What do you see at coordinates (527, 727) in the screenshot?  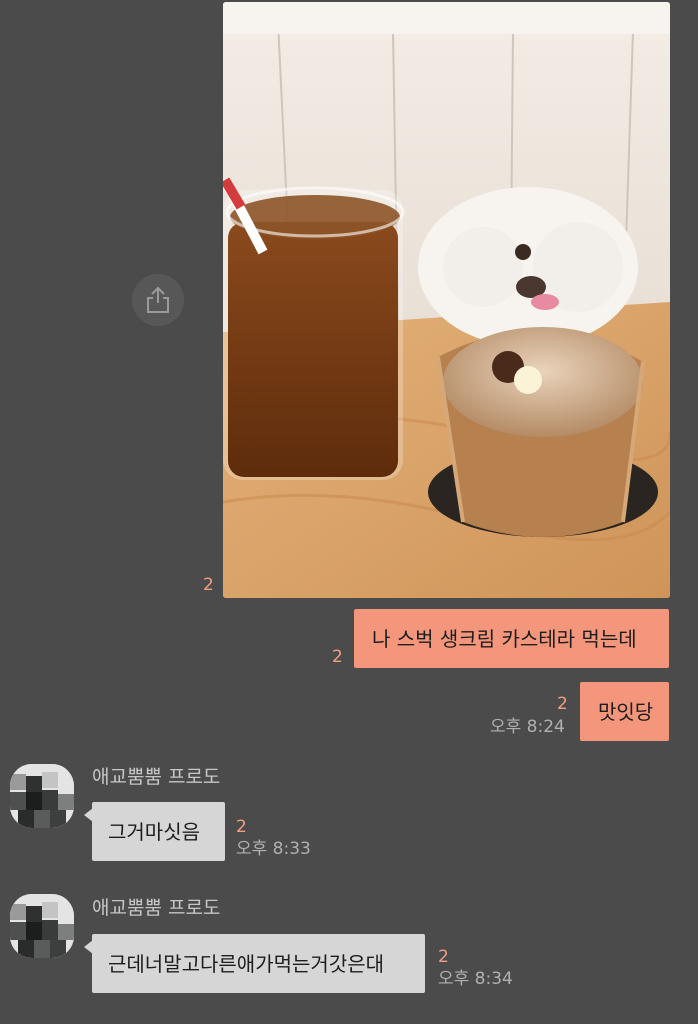 I see `message-time: 오후 8:24` at bounding box center [527, 727].